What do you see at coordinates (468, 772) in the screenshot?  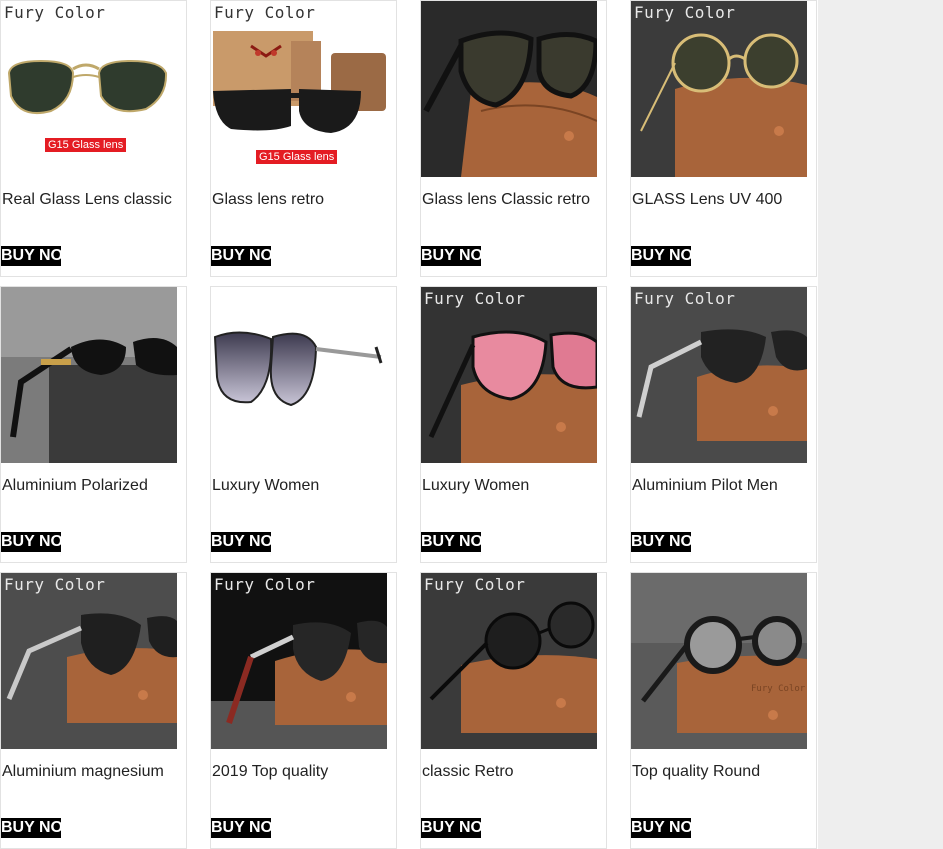 I see `product-title: classic Retro` at bounding box center [468, 772].